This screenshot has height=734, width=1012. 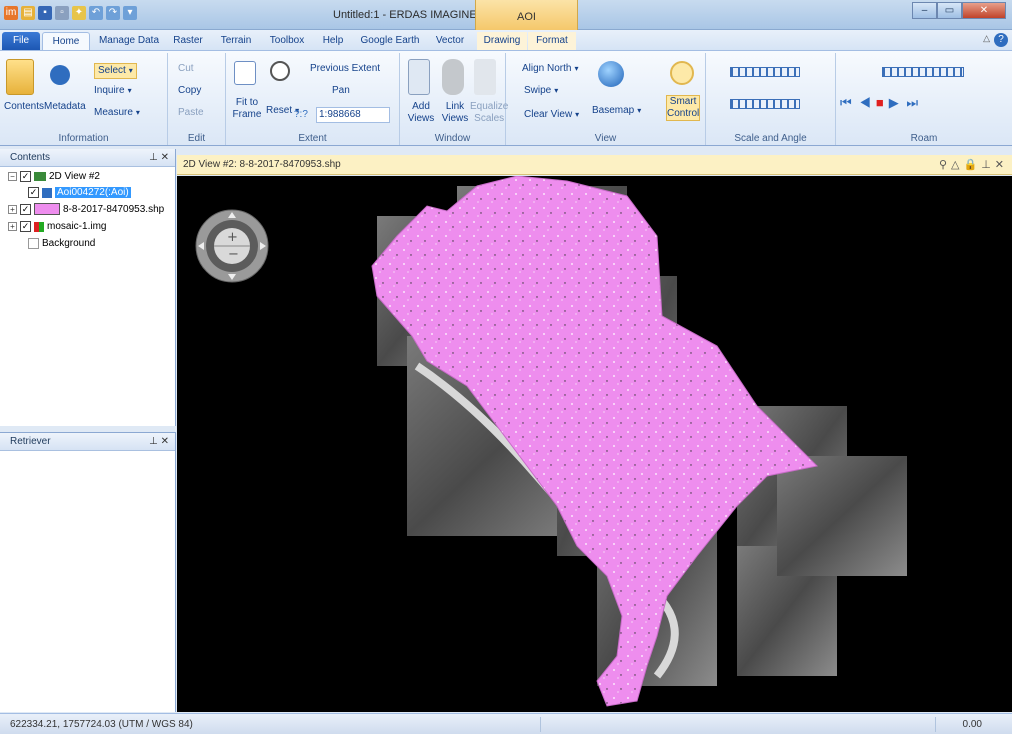 I want to click on contents-icon, so click(x=20, y=77).